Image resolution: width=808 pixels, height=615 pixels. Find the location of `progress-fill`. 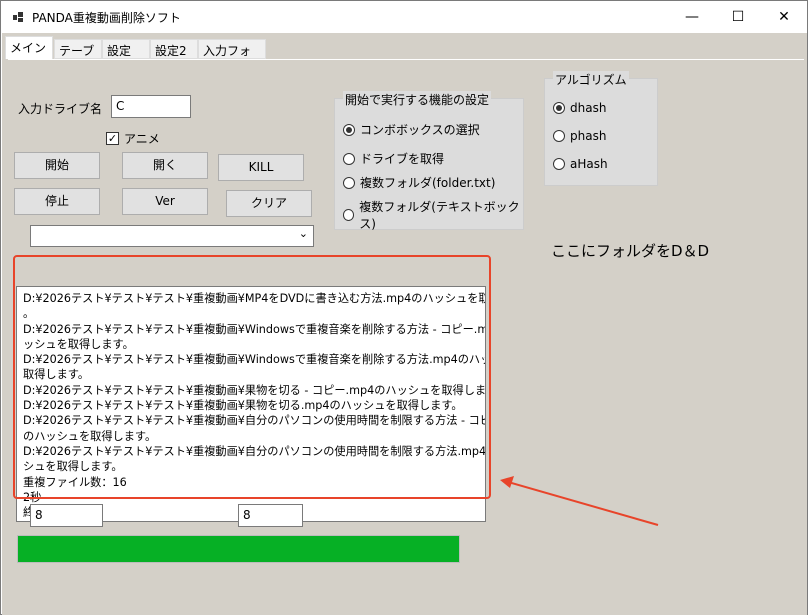

progress-fill is located at coordinates (238, 549).